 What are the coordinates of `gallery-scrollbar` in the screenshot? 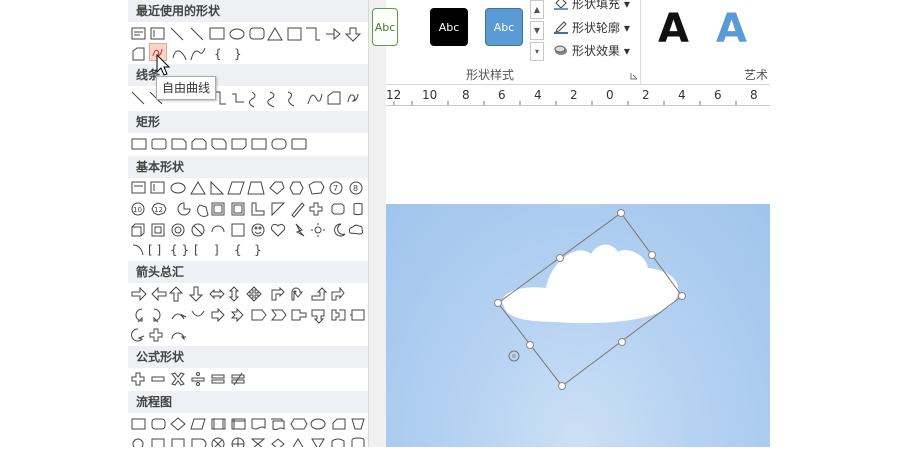 It's located at (377, 223).